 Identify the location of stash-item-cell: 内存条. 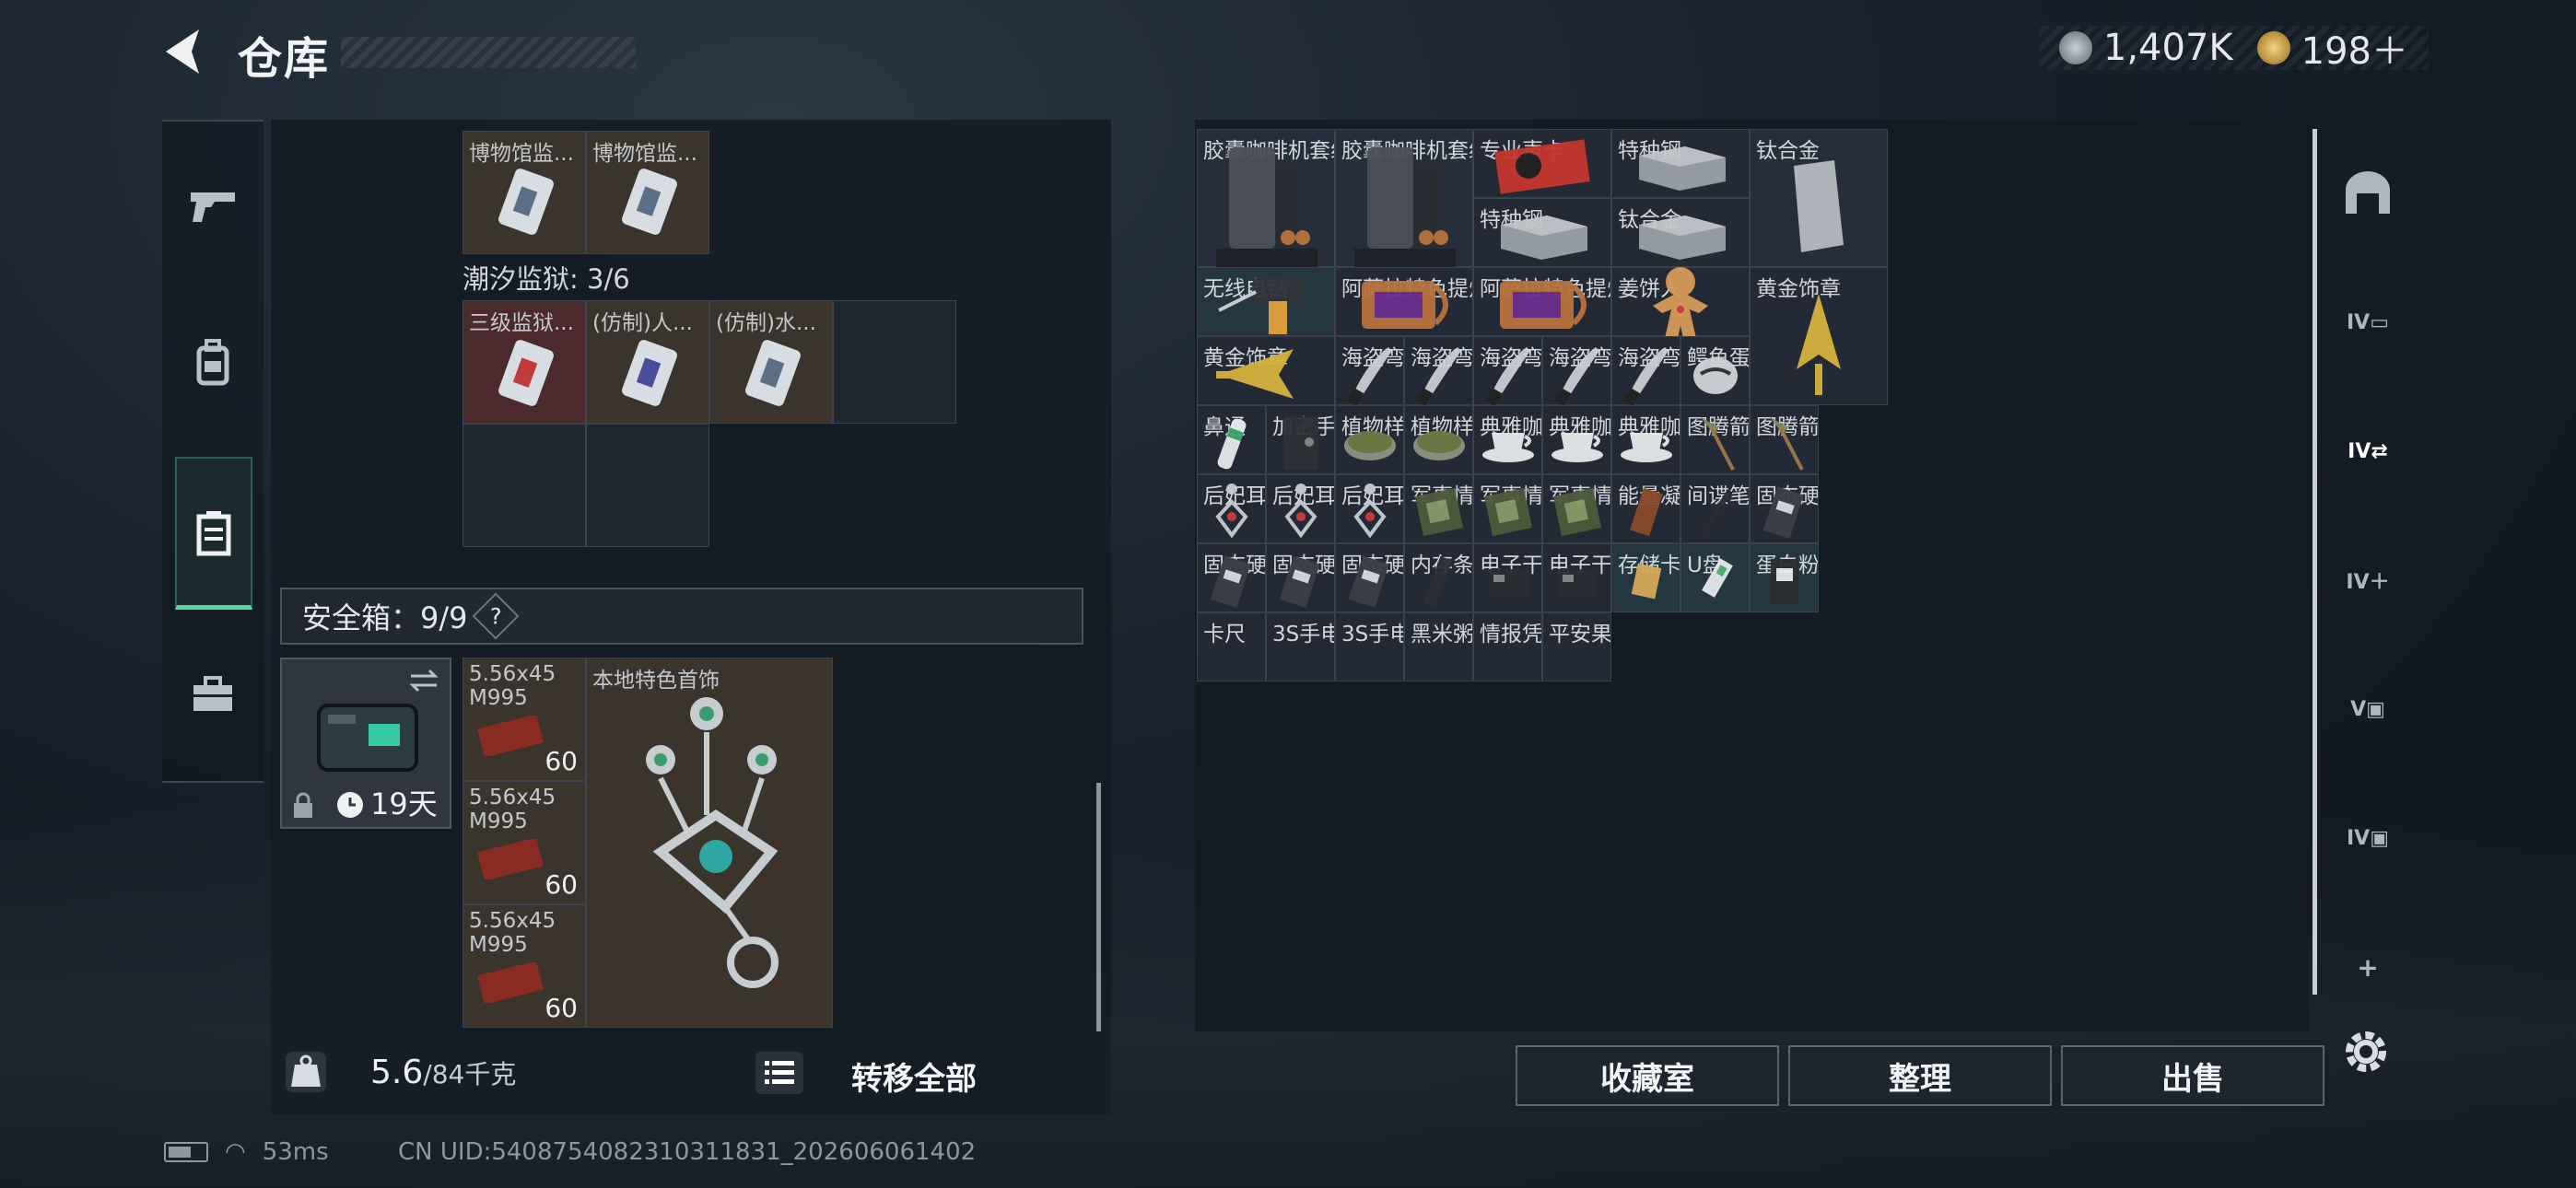
(1438, 577).